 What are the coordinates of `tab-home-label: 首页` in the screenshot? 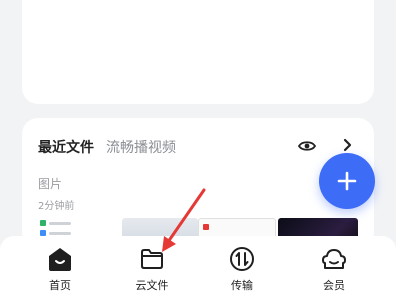 It's located at (60, 285).